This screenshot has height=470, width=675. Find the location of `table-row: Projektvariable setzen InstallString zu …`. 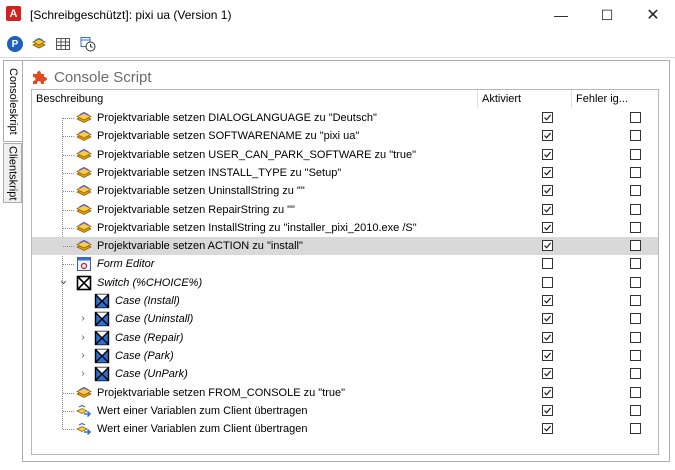

table-row: Projektvariable setzen InstallString zu … is located at coordinates (345, 228).